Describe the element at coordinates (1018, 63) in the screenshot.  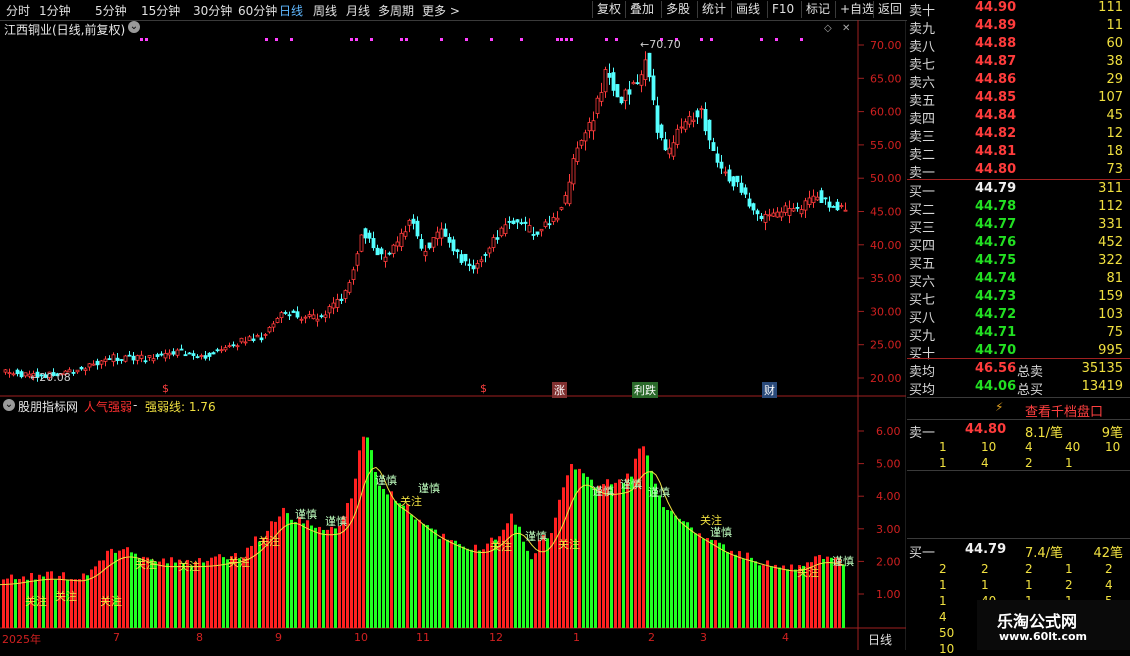
I see `asks-row: 卖七 44.87 38` at that location.